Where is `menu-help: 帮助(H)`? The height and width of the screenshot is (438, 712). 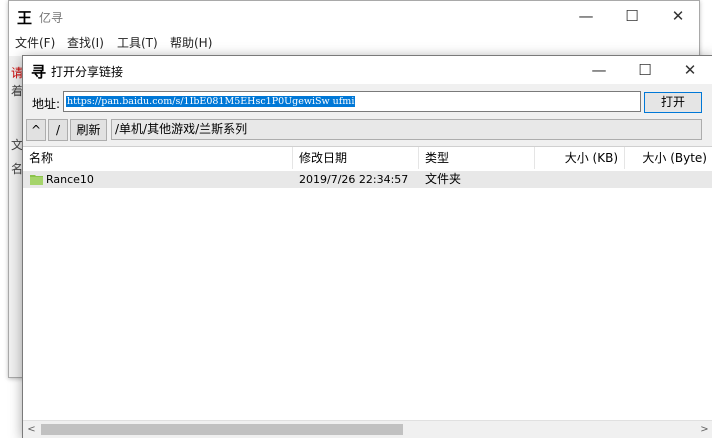 menu-help: 帮助(H) is located at coordinates (191, 42).